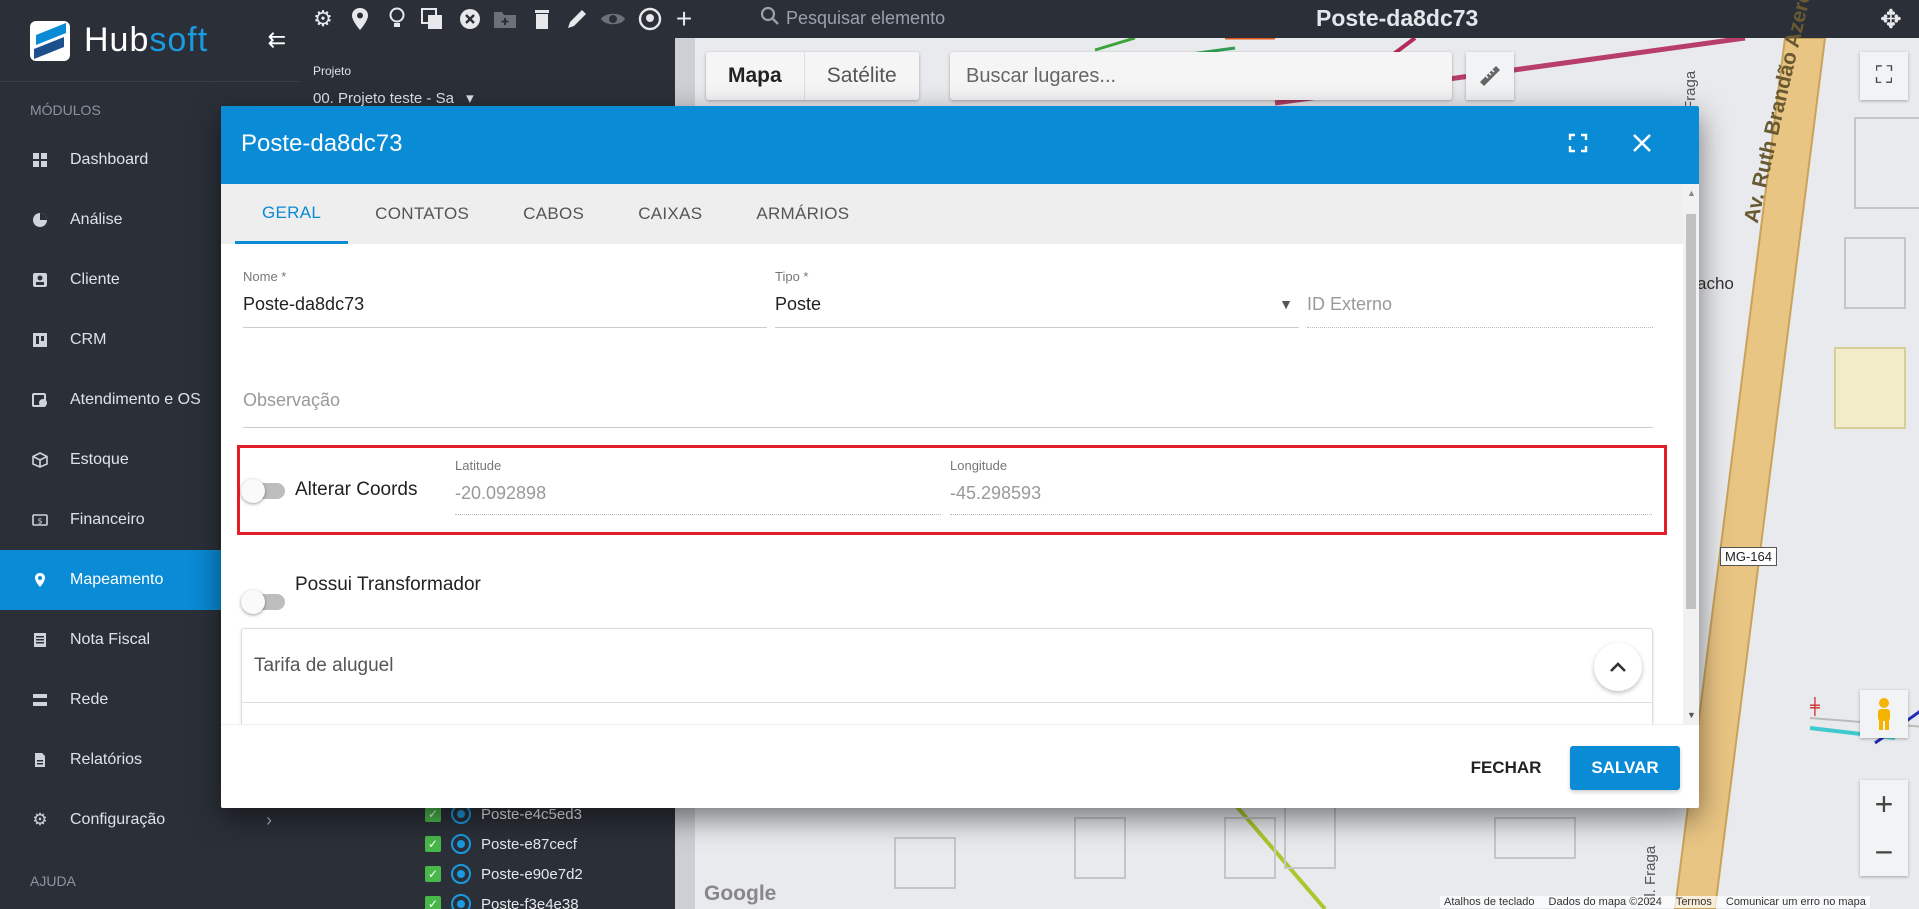 This screenshot has height=909, width=1919. I want to click on map-pin-icon, so click(40, 580).